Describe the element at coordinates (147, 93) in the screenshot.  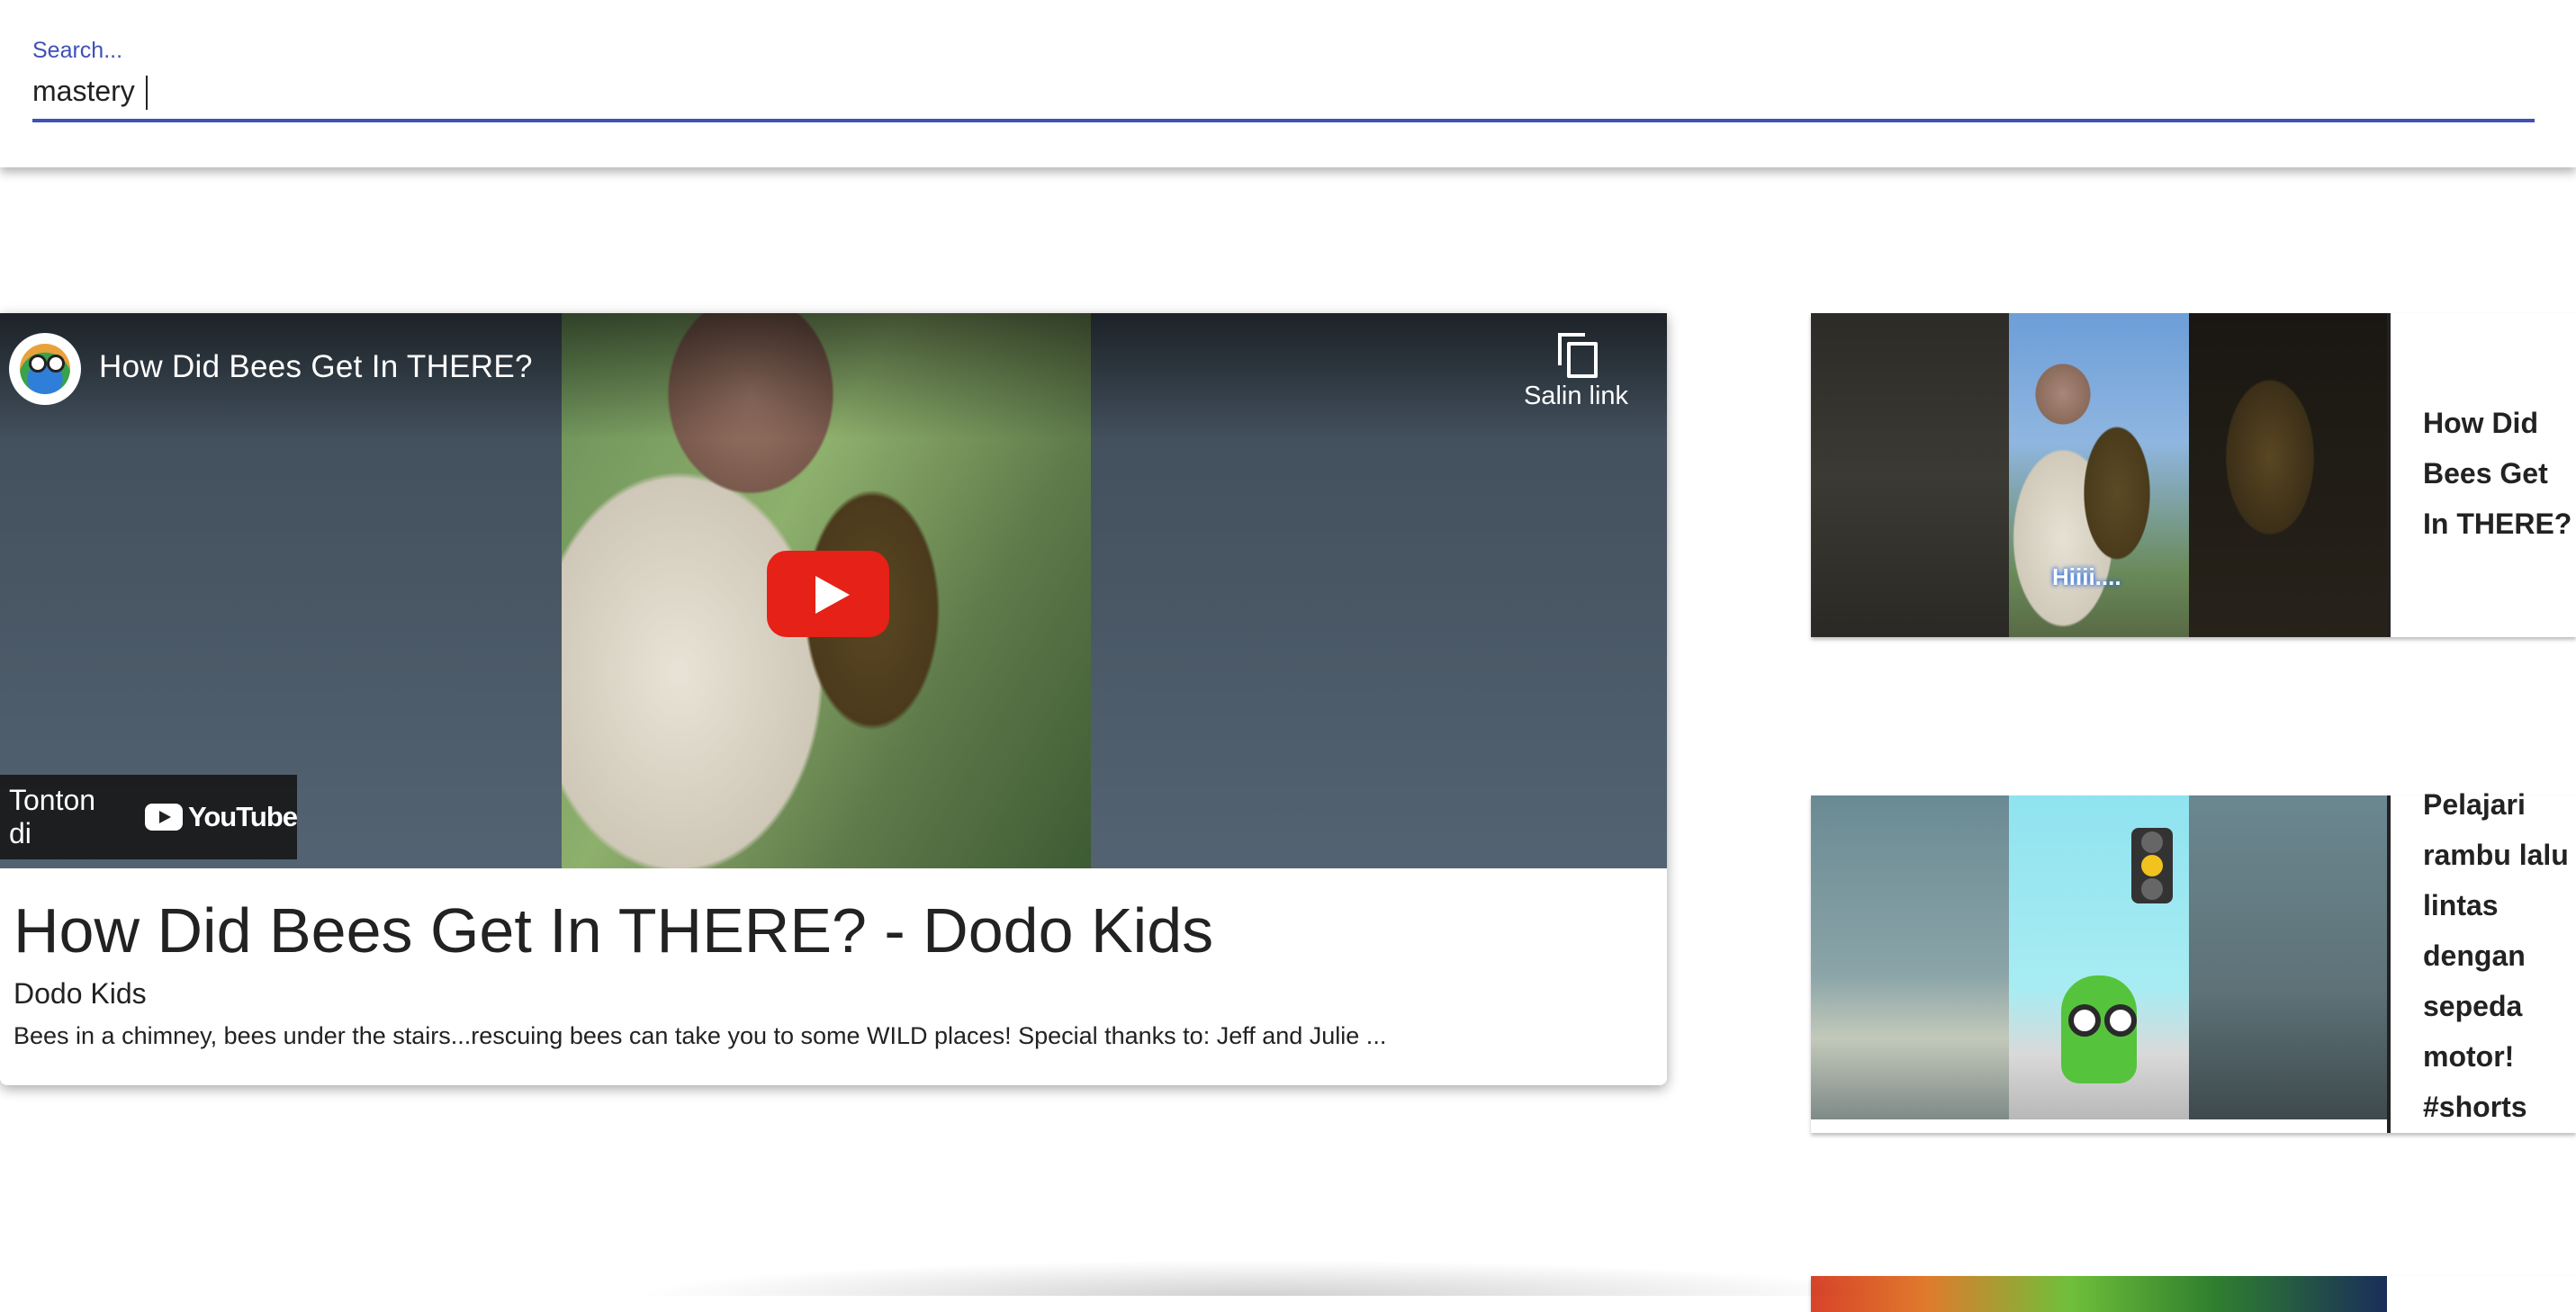
I see `text-caret` at that location.